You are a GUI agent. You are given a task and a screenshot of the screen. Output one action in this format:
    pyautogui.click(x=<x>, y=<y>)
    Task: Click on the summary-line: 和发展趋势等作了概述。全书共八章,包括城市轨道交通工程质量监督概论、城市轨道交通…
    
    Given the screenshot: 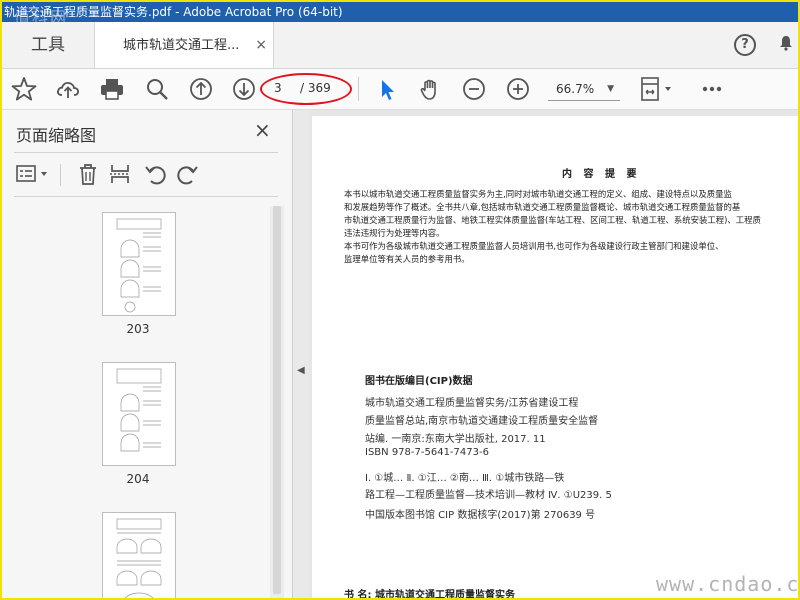 What is the action you would take?
    pyautogui.click(x=542, y=207)
    